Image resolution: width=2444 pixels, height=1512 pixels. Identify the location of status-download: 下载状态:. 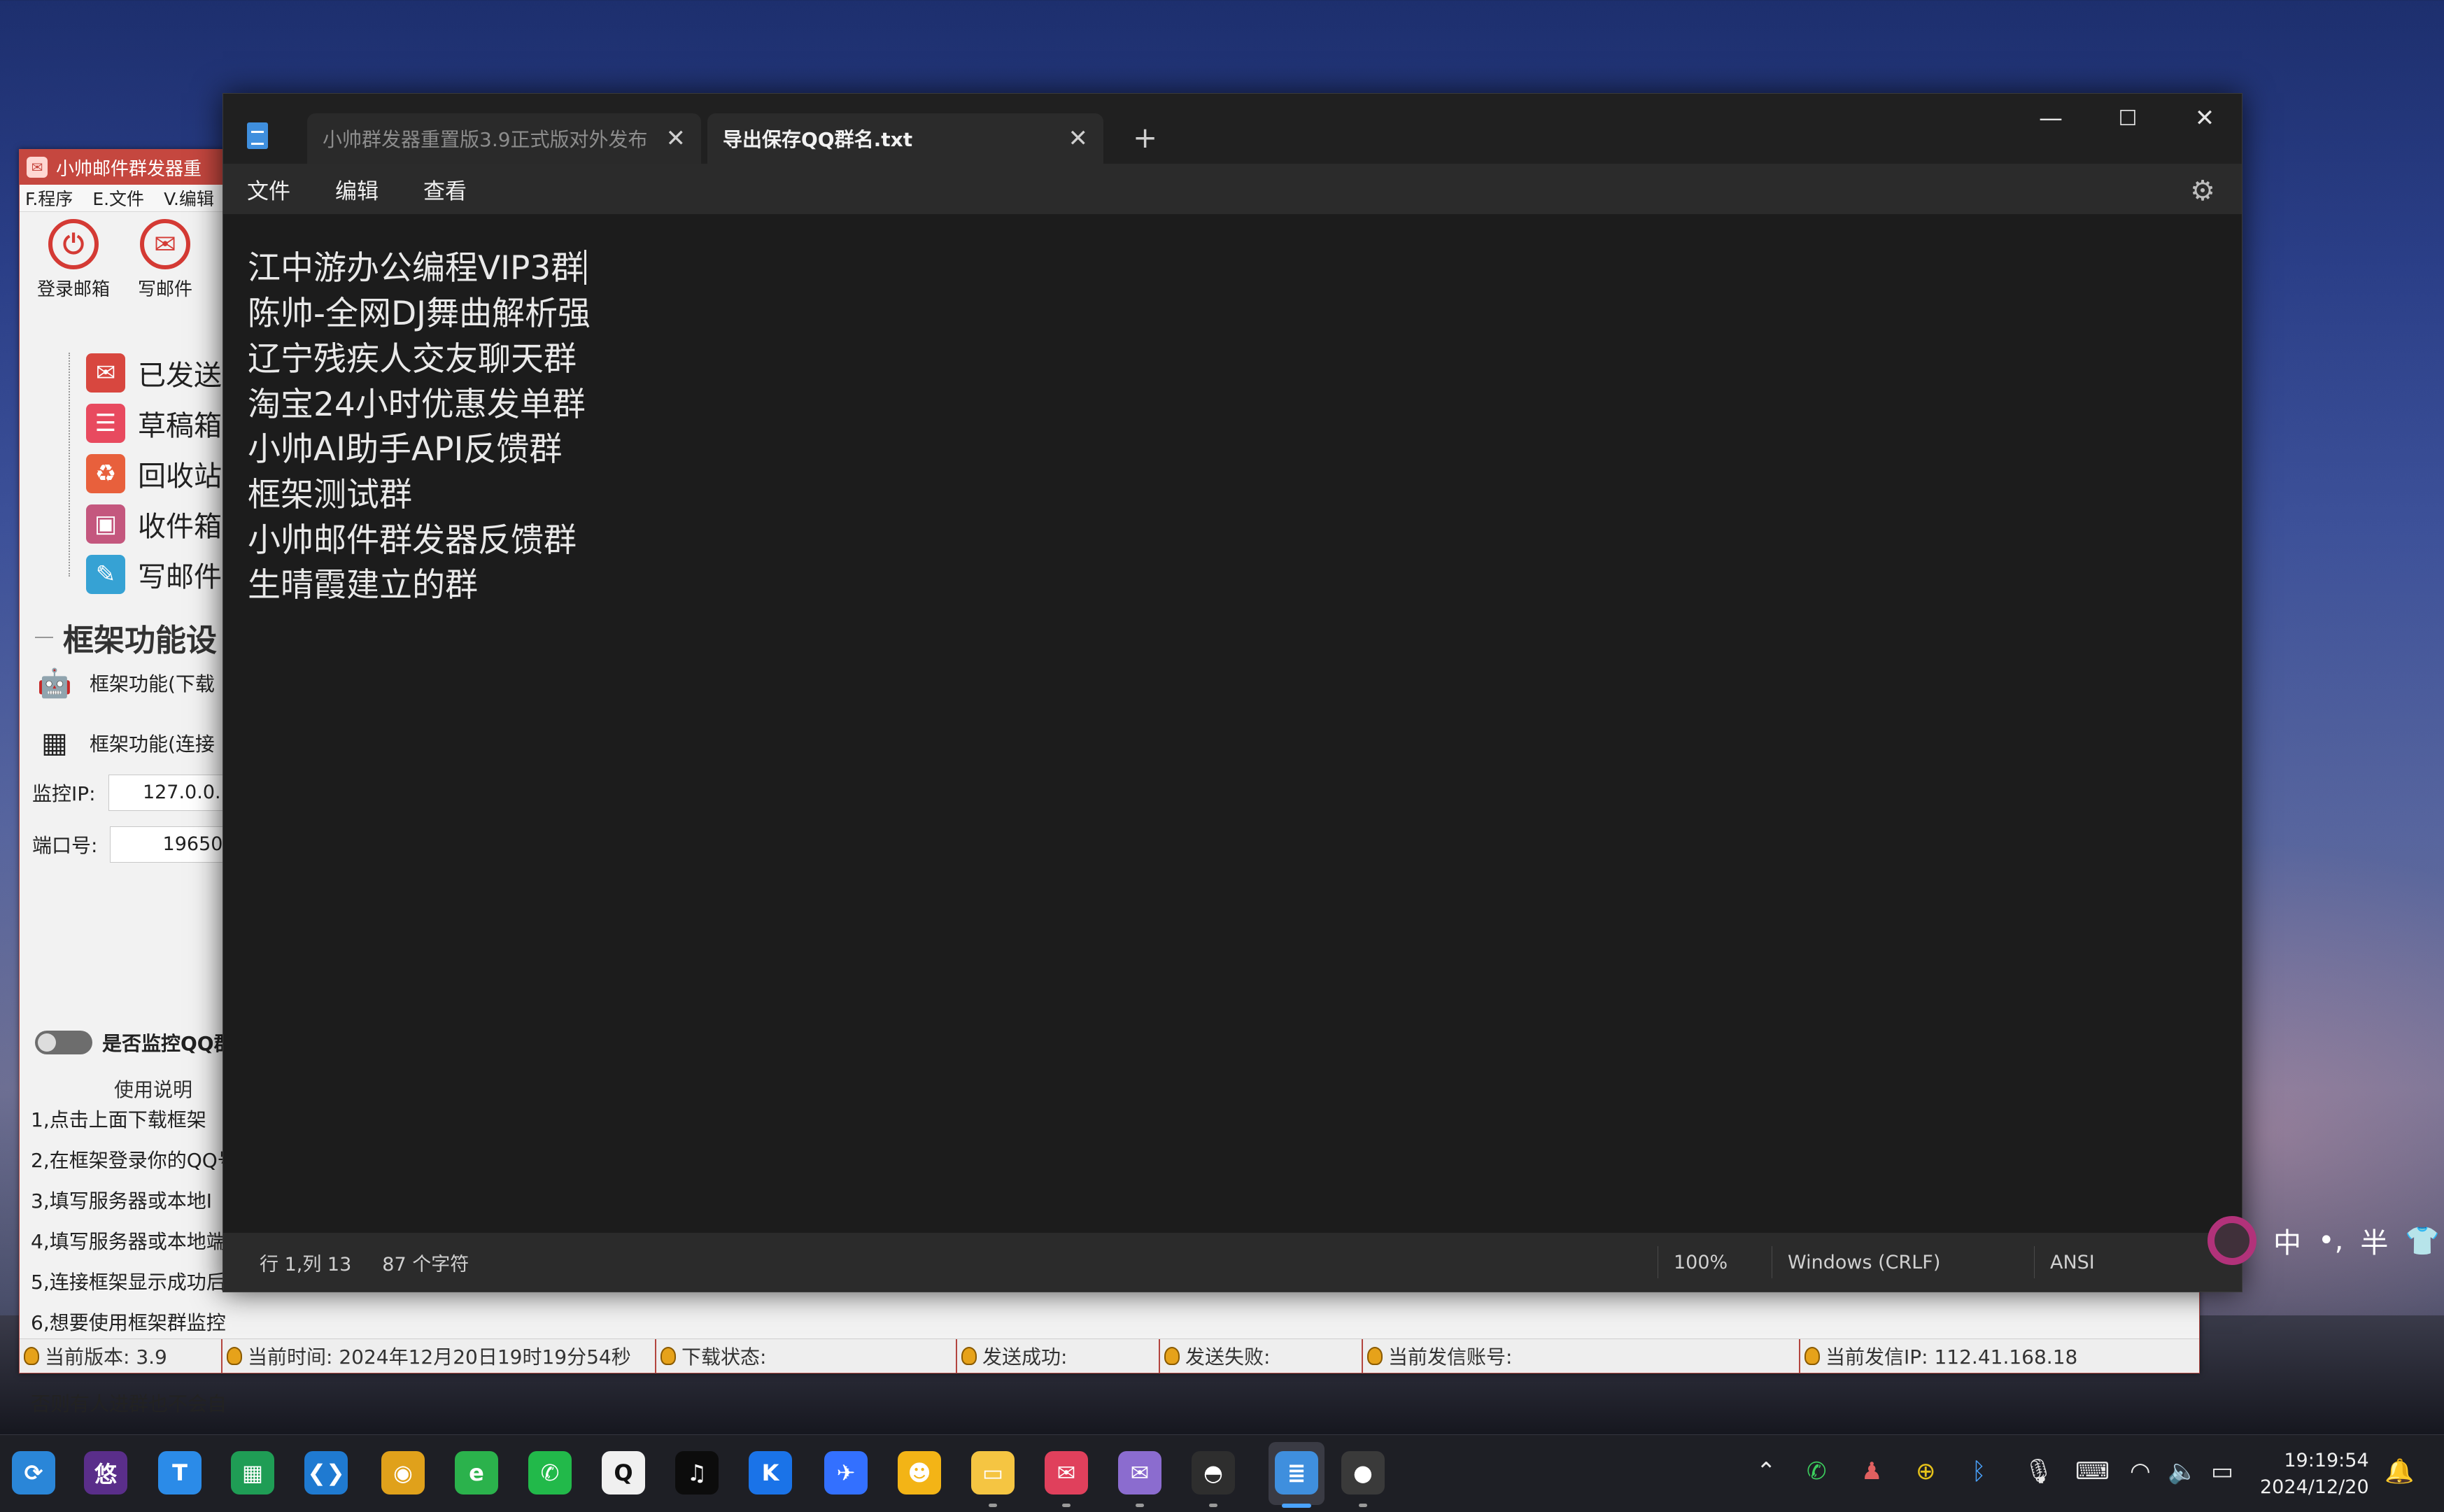
(806, 1356).